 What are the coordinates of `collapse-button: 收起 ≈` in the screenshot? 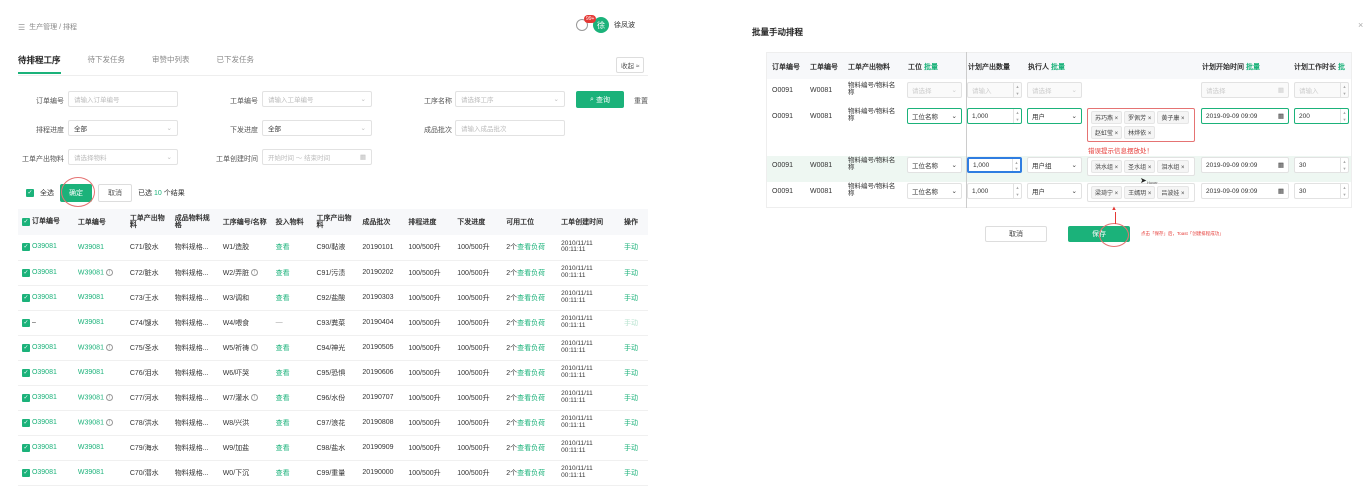 It's located at (630, 65).